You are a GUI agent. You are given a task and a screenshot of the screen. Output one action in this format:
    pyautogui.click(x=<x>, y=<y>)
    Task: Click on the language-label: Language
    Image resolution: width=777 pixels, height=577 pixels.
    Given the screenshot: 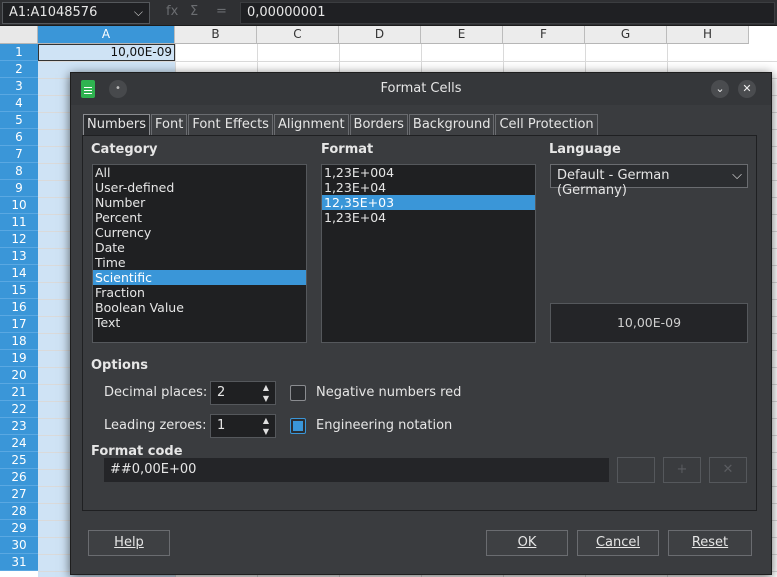 What is the action you would take?
    pyautogui.click(x=585, y=149)
    